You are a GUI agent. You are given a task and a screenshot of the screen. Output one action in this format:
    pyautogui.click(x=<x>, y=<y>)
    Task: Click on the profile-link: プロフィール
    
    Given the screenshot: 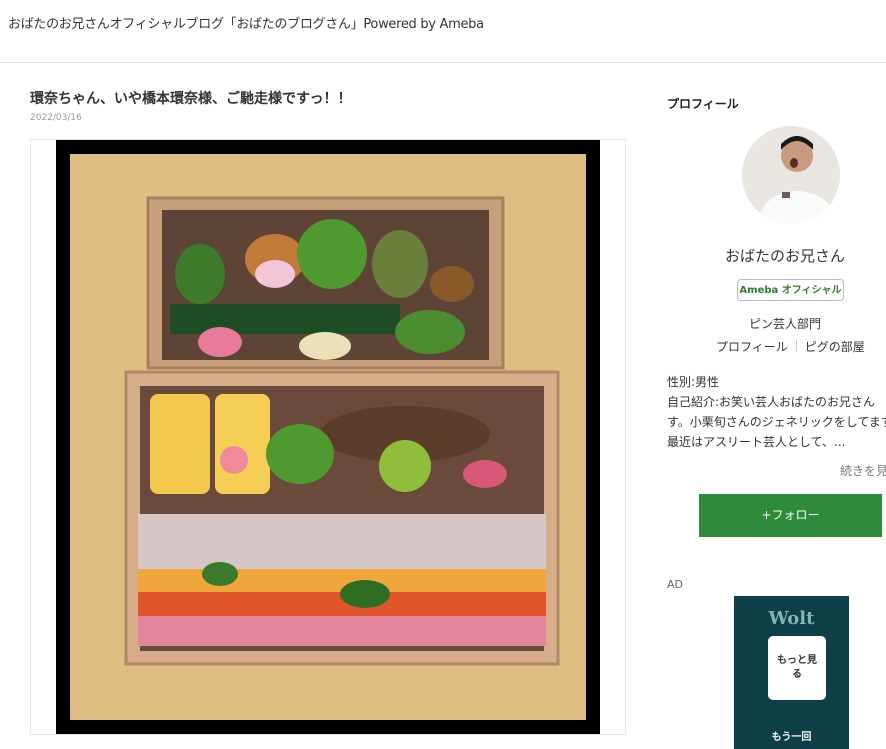 What is the action you would take?
    pyautogui.click(x=752, y=347)
    